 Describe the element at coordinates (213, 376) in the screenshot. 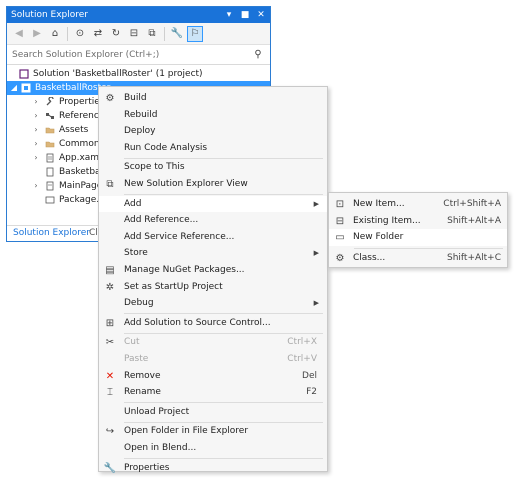

I see `menu-item-remove: ✕ Remove Del` at that location.